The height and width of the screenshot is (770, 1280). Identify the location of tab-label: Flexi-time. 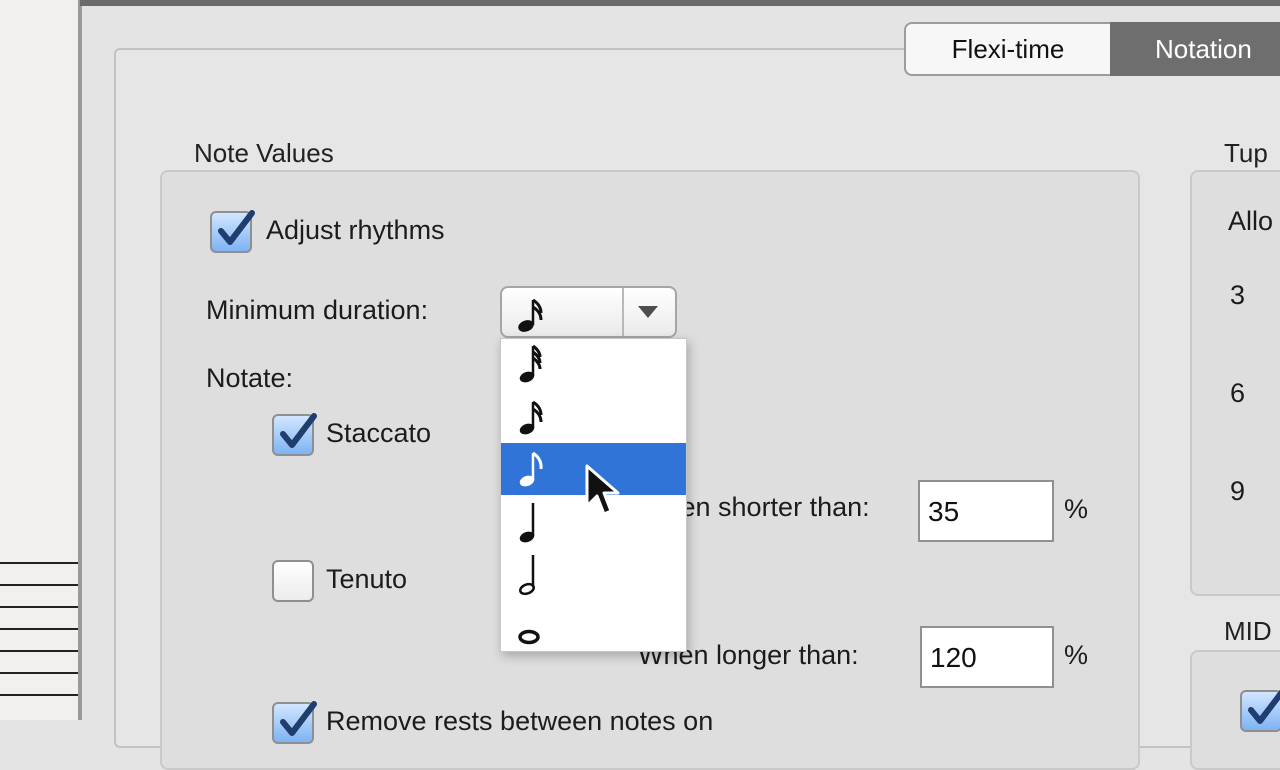
(1008, 48).